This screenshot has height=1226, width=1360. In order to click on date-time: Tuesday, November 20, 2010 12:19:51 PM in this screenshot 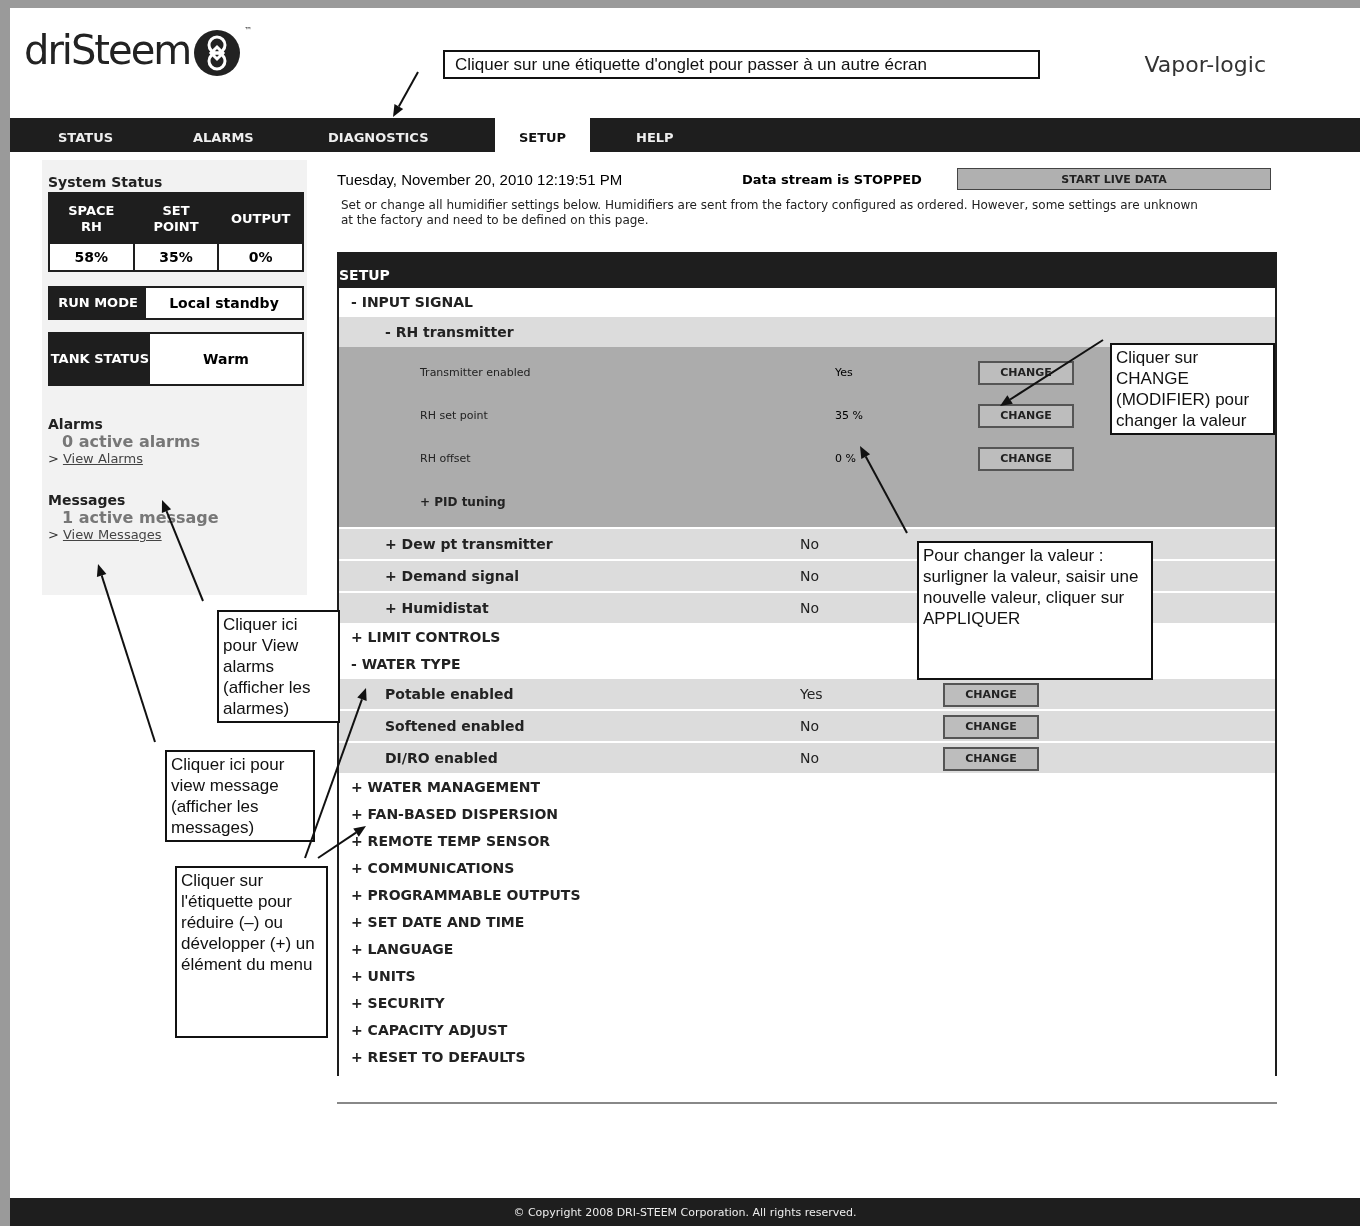, I will do `click(480, 179)`.